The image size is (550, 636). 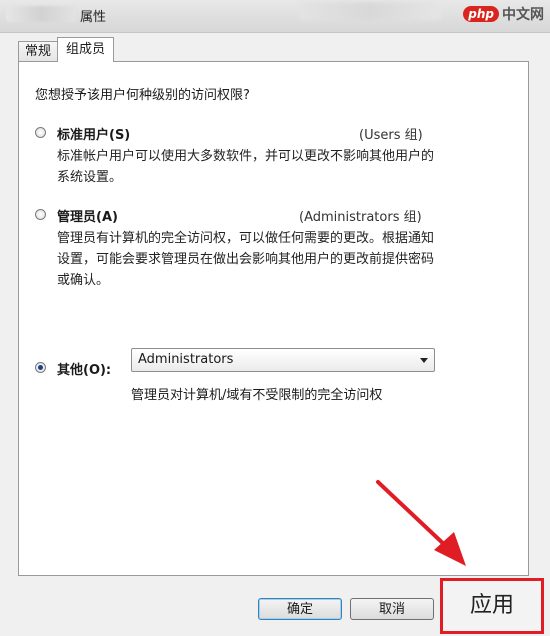 I want to click on title-bar: 属性 php 中文网, so click(x=275, y=16).